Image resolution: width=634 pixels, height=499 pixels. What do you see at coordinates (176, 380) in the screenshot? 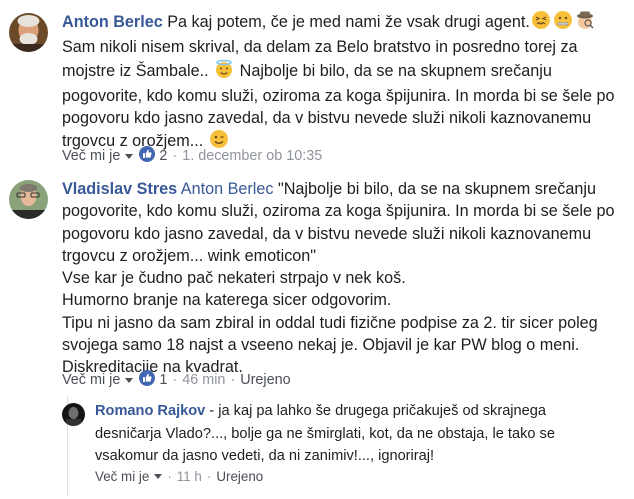
I see `comment-actions: Več mi je 1 · 46 min · Urejeno` at bounding box center [176, 380].